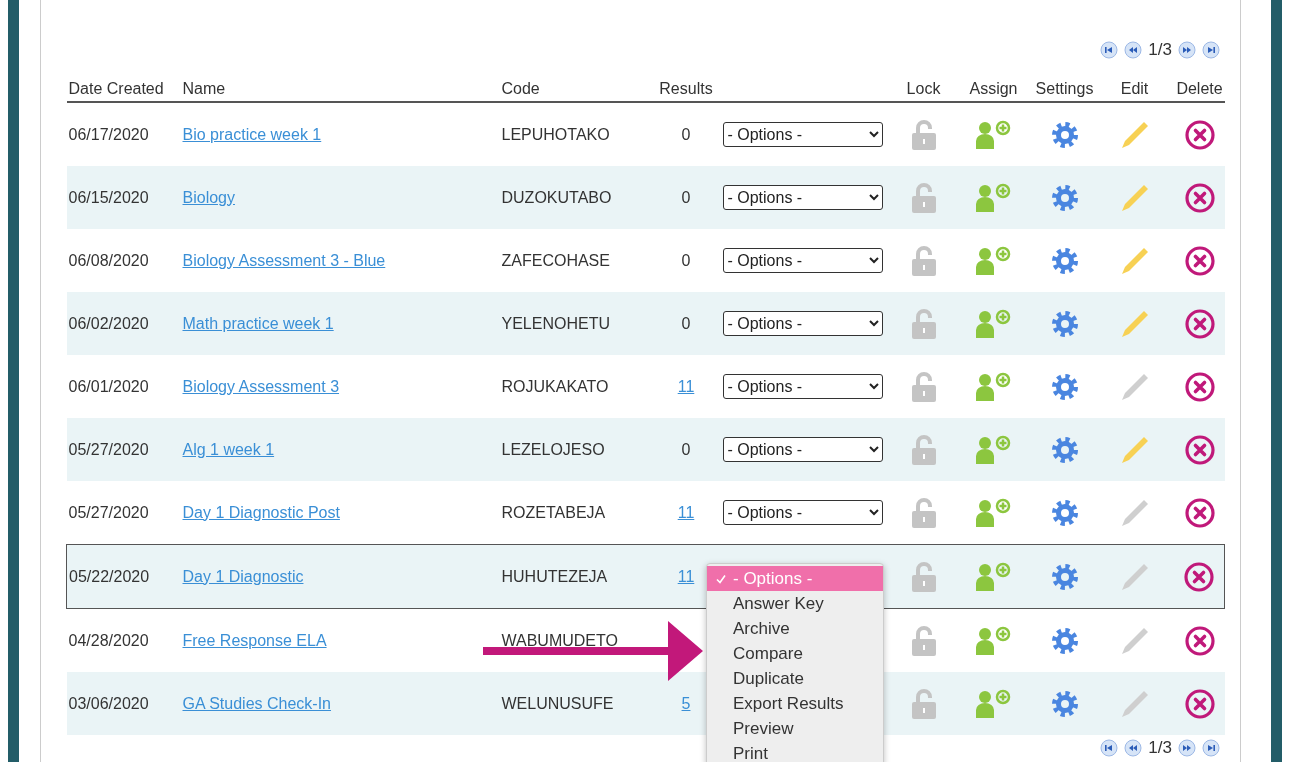  I want to click on menu-item: Print, so click(795, 751).